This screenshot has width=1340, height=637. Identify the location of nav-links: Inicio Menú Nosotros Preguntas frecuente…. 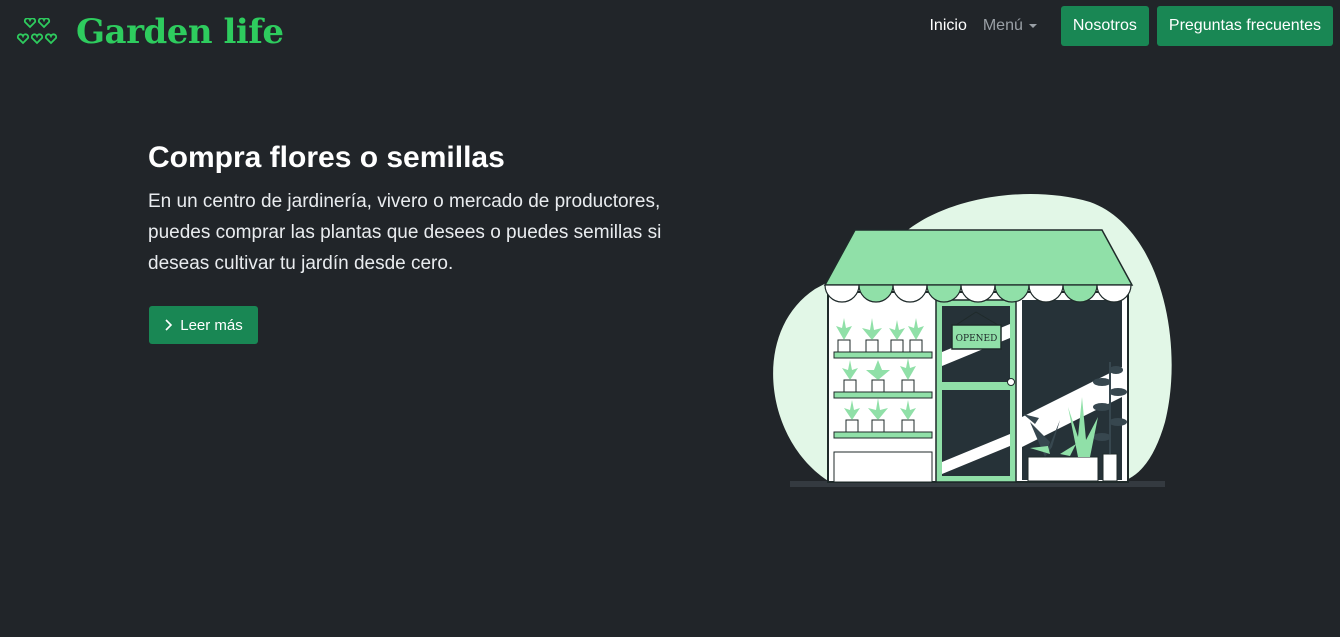
(1127, 26).